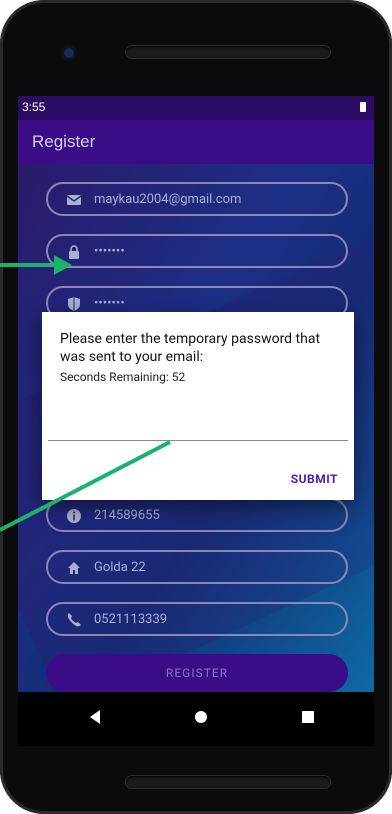  I want to click on page-title: Register, so click(64, 141).